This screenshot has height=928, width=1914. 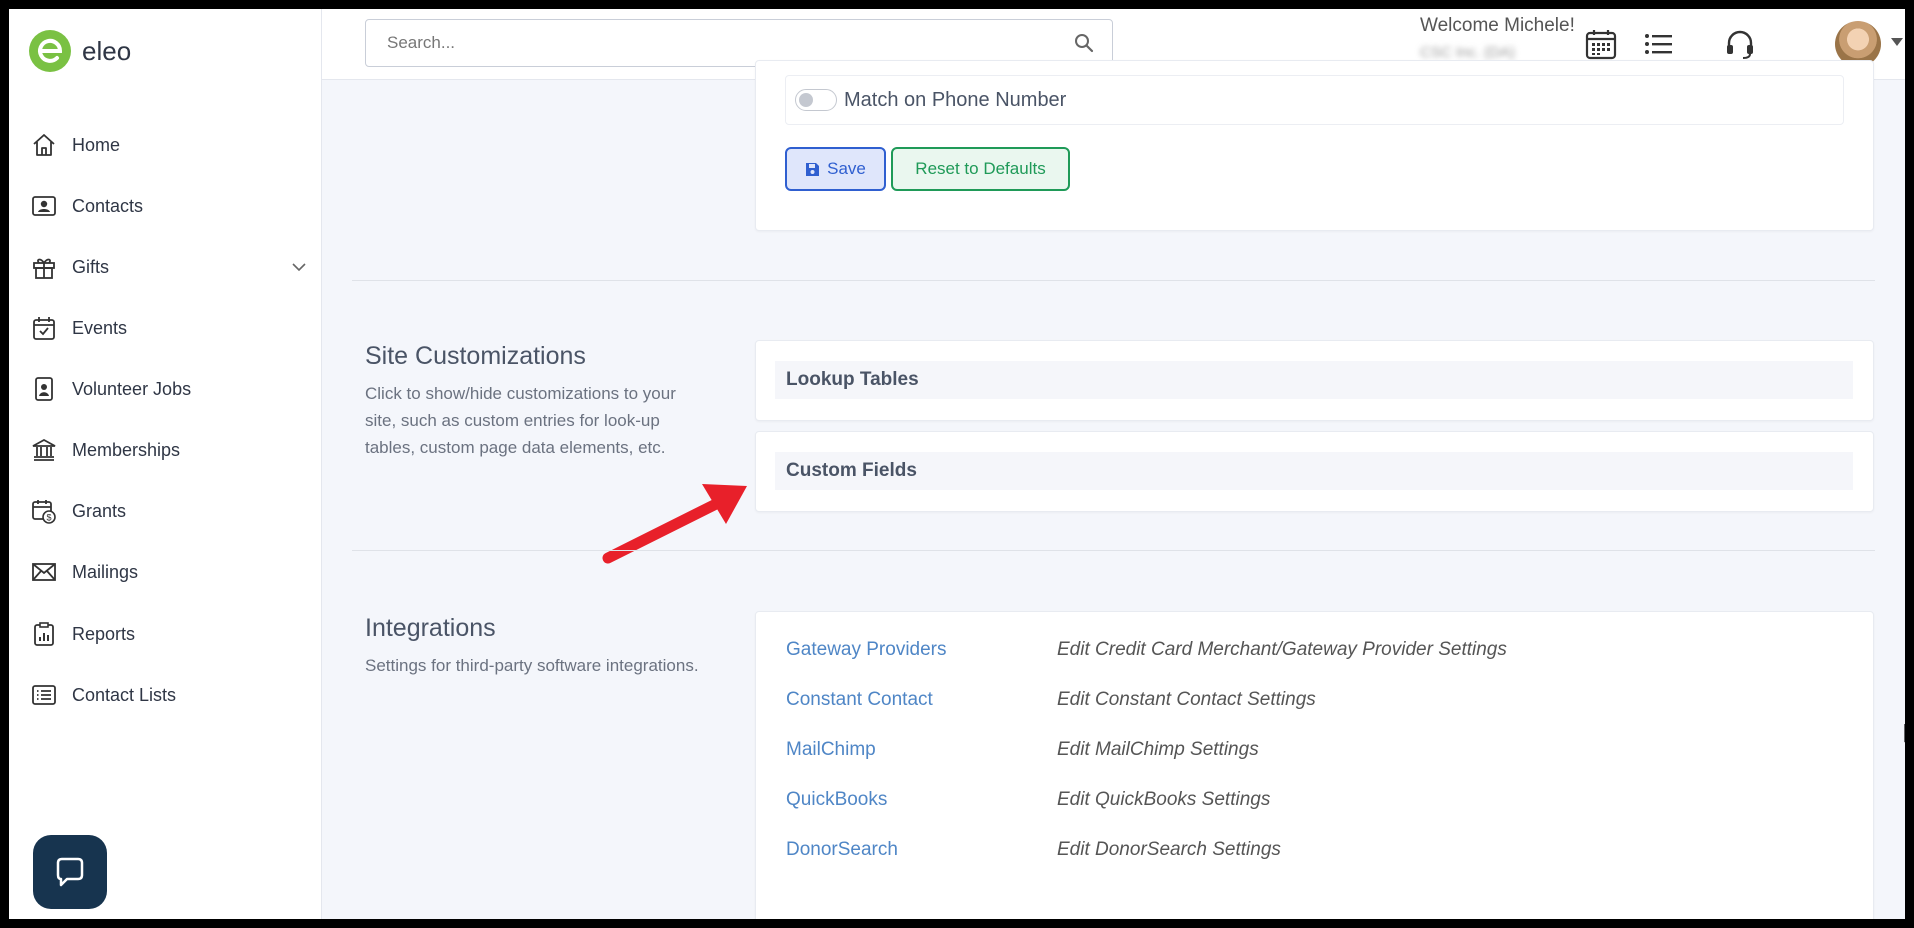 I want to click on calendar-check-icon, so click(x=44, y=328).